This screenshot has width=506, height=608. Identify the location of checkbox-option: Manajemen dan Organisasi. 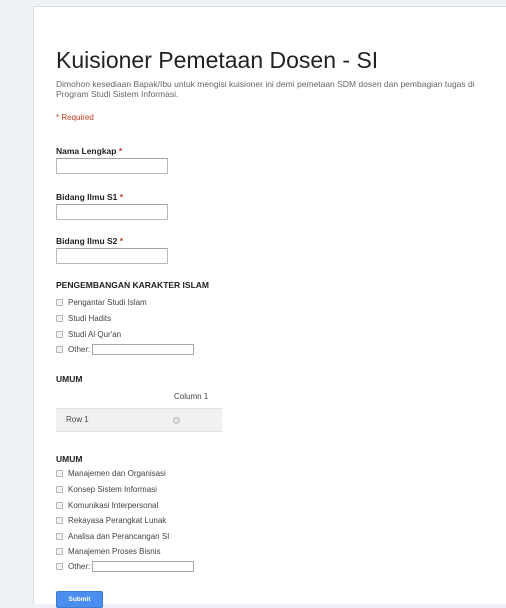
(111, 473).